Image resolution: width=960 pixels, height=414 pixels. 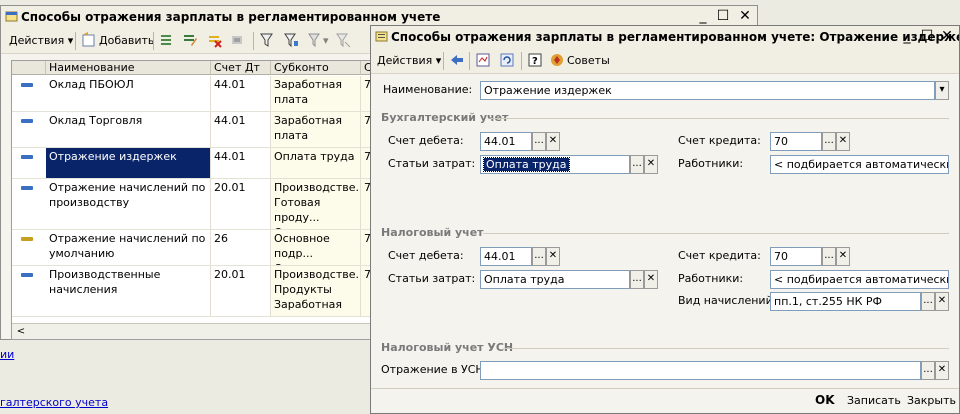 What do you see at coordinates (215, 40) in the screenshot?
I see `delete-mark-icon` at bounding box center [215, 40].